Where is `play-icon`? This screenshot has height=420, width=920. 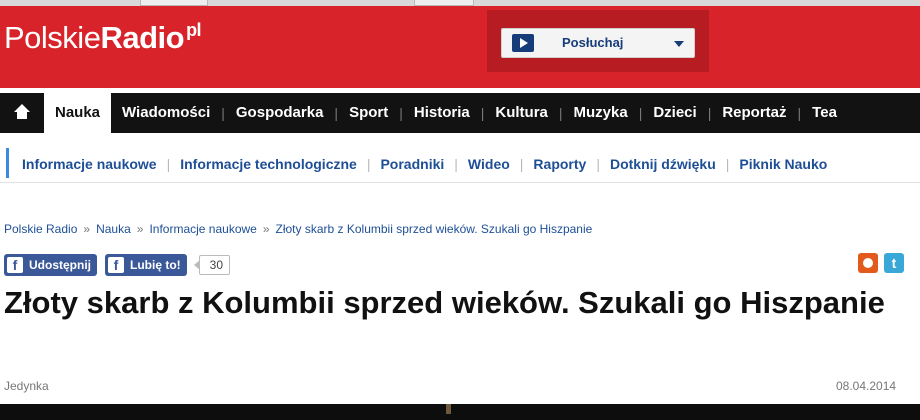
play-icon is located at coordinates (523, 43).